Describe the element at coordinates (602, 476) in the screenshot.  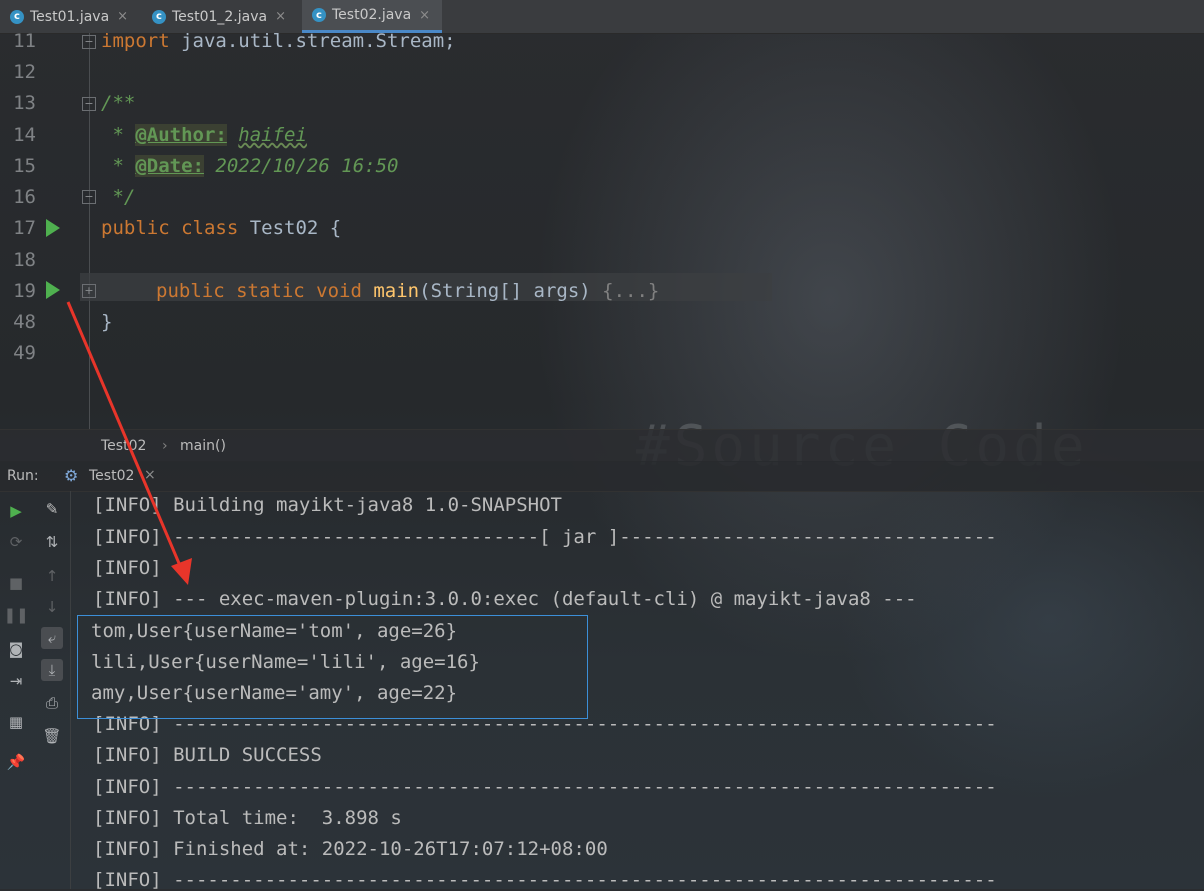
I see `run-tool-window-header: Run: ⚙ Test02 ×` at that location.